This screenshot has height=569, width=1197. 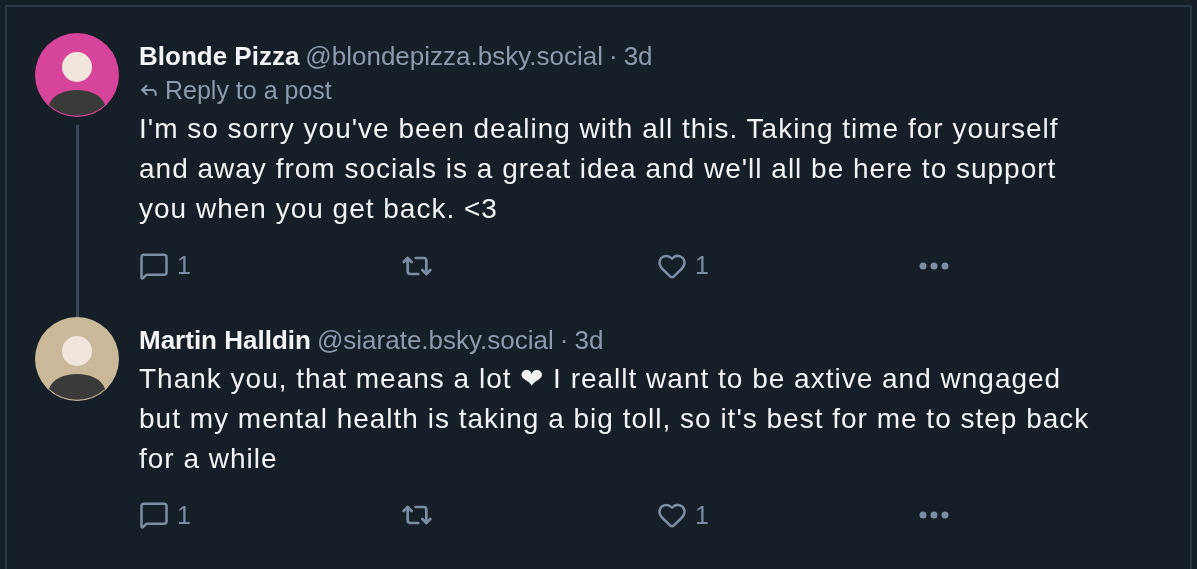 I want to click on comment-icon, so click(x=154, y=515).